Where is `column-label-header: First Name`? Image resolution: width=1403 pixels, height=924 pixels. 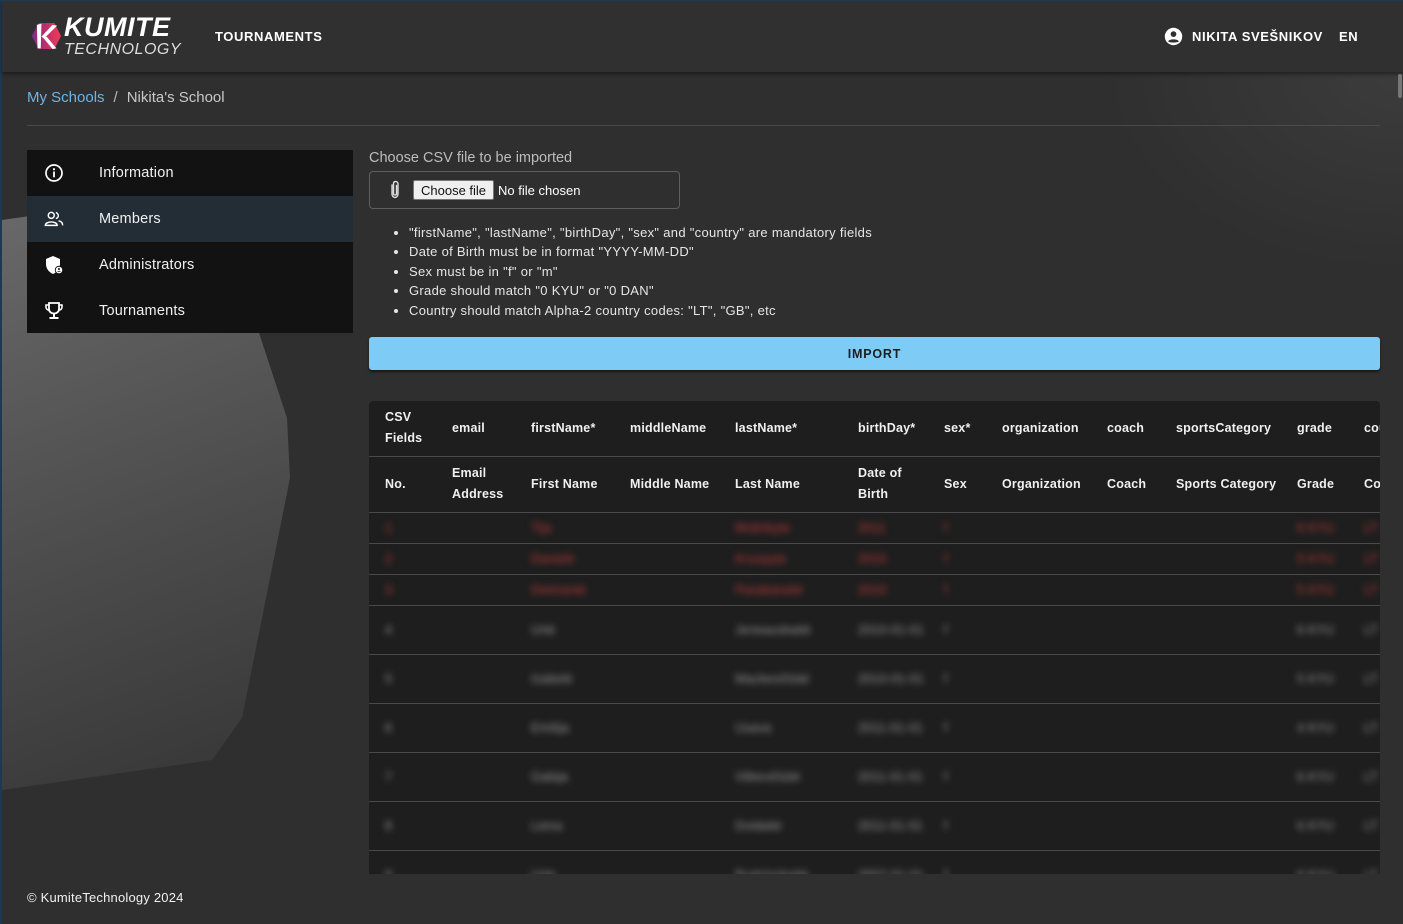 column-label-header: First Name is located at coordinates (564, 484).